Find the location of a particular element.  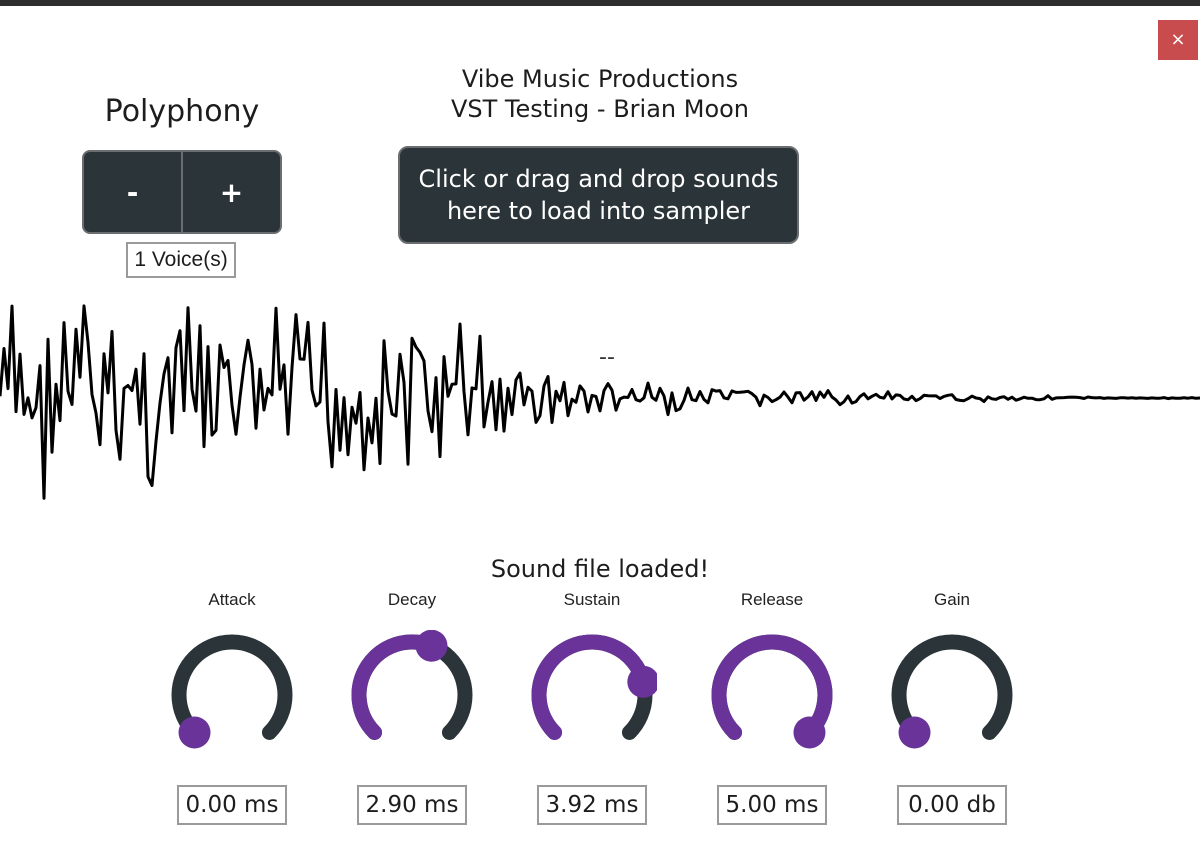

attack-value: 0.00 ms is located at coordinates (232, 805).